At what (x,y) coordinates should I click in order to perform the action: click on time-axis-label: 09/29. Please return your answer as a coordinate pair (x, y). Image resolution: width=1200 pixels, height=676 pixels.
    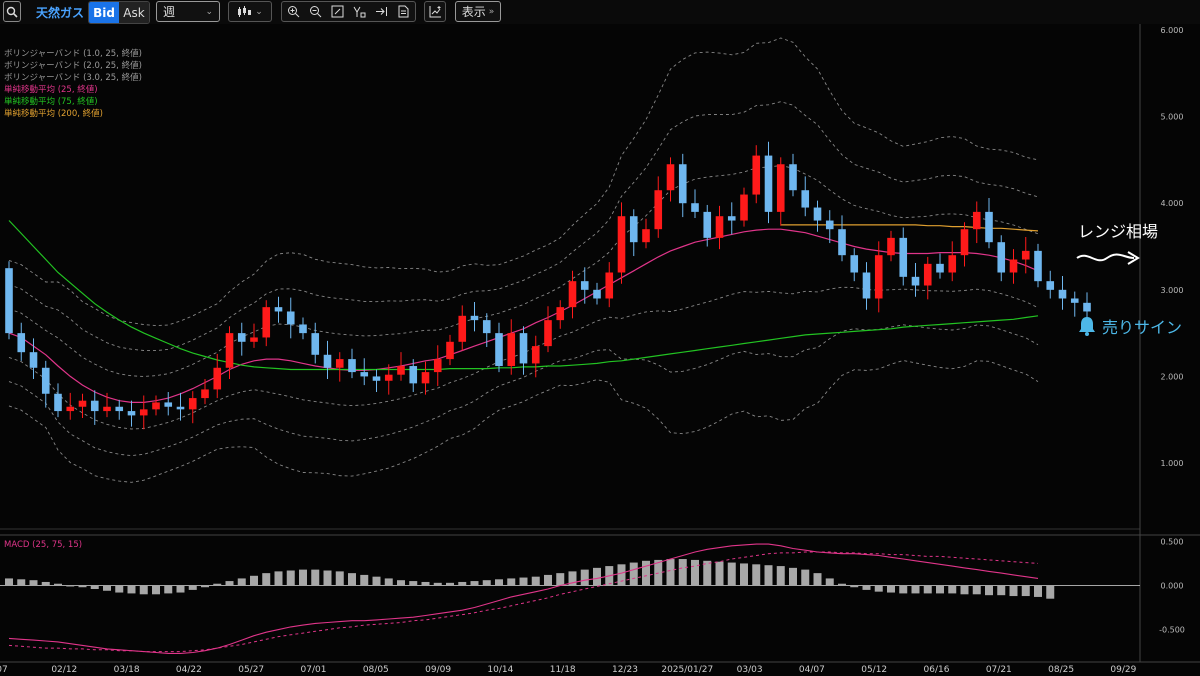
    Looking at the image, I should click on (1123, 670).